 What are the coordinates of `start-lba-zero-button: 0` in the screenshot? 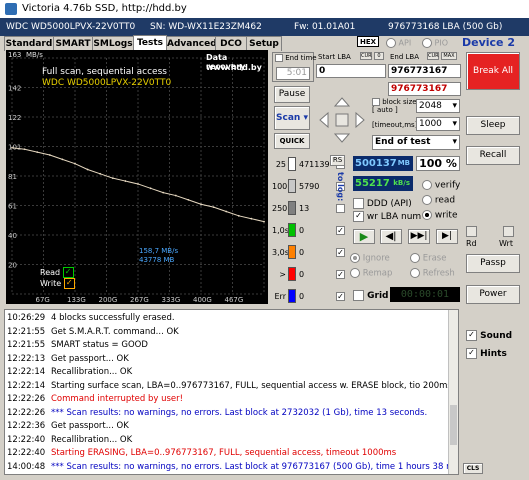 It's located at (379, 56).